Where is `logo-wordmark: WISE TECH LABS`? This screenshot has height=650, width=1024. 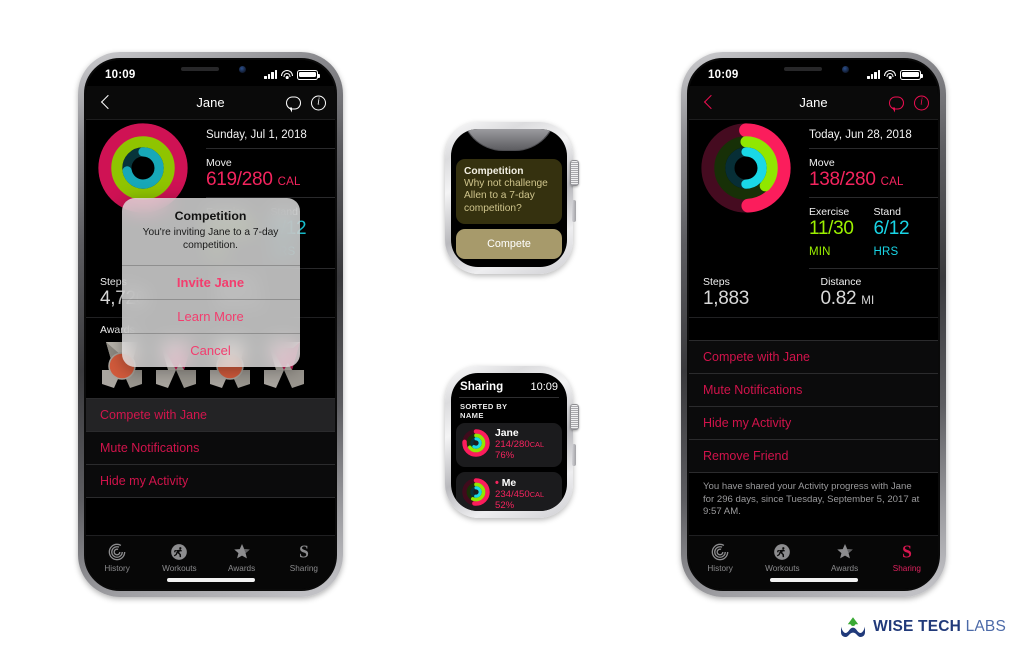
logo-wordmark: WISE TECH LABS is located at coordinates (939, 627).